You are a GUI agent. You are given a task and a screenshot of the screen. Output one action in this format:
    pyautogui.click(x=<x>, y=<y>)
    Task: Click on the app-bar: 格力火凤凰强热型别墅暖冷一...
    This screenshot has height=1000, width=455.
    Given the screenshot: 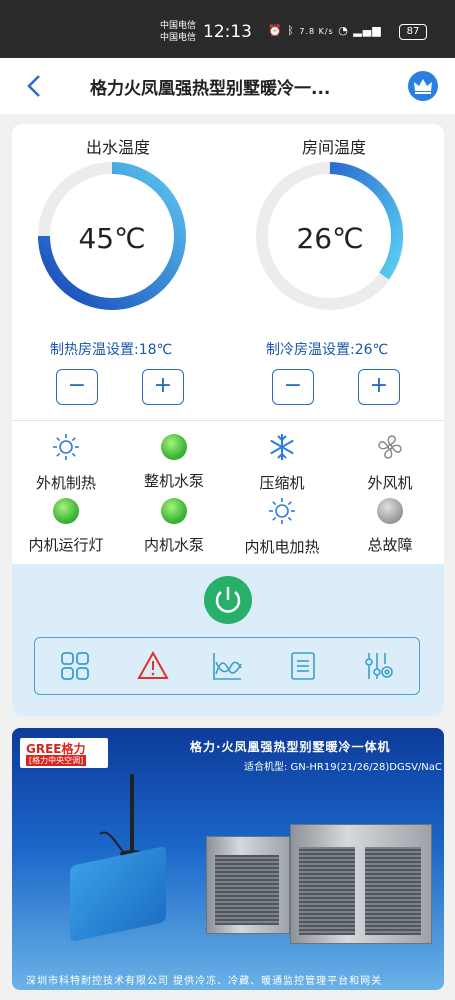 What is the action you would take?
    pyautogui.click(x=227, y=86)
    